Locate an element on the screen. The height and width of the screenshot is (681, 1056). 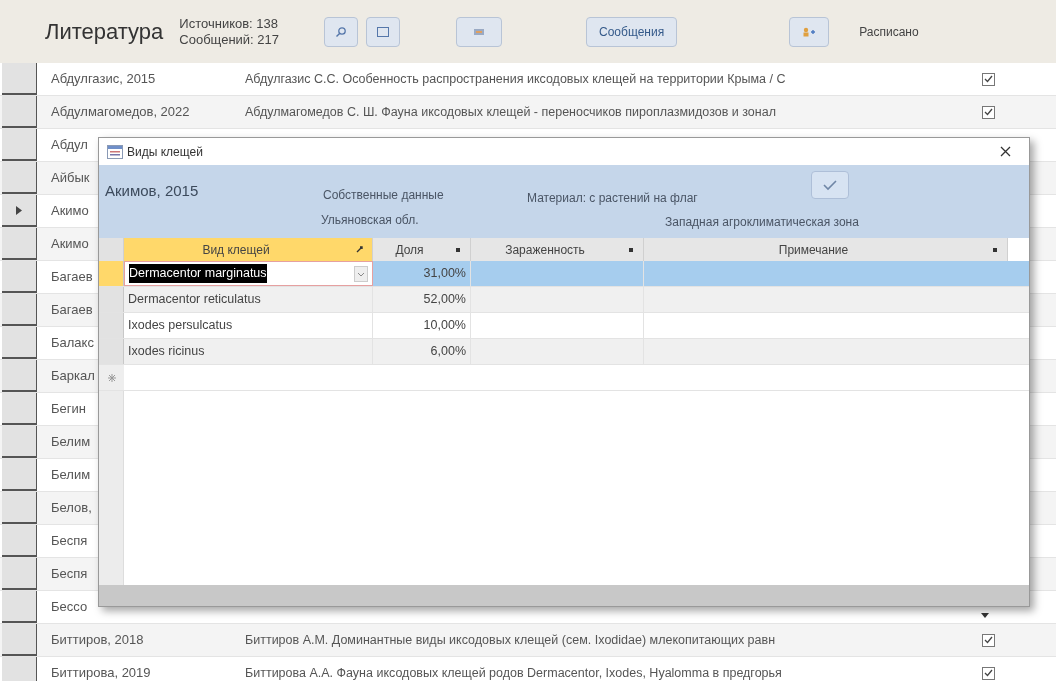
status-column-label: Расписано is located at coordinates (889, 32).